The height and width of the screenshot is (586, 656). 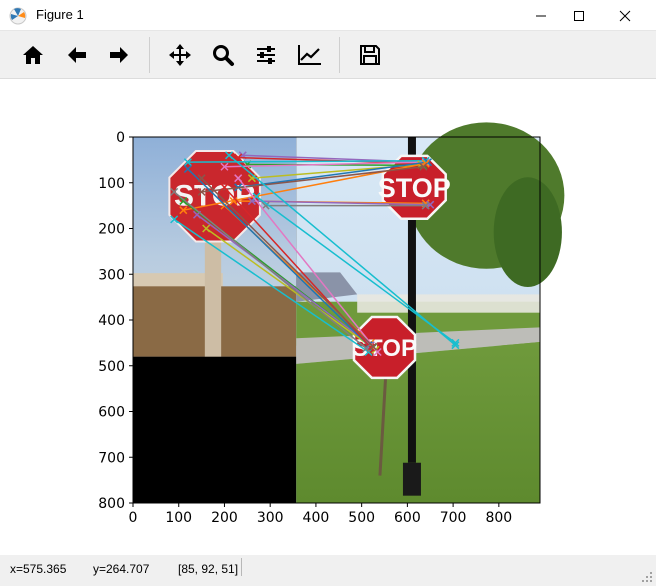 I want to click on resize-grip-icon, so click(x=647, y=577).